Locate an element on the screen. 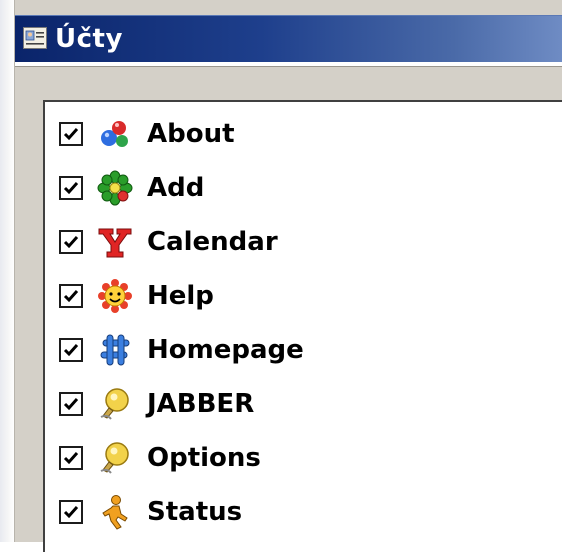 The width and height of the screenshot is (562, 552). list-item-add: Add is located at coordinates (295, 191).